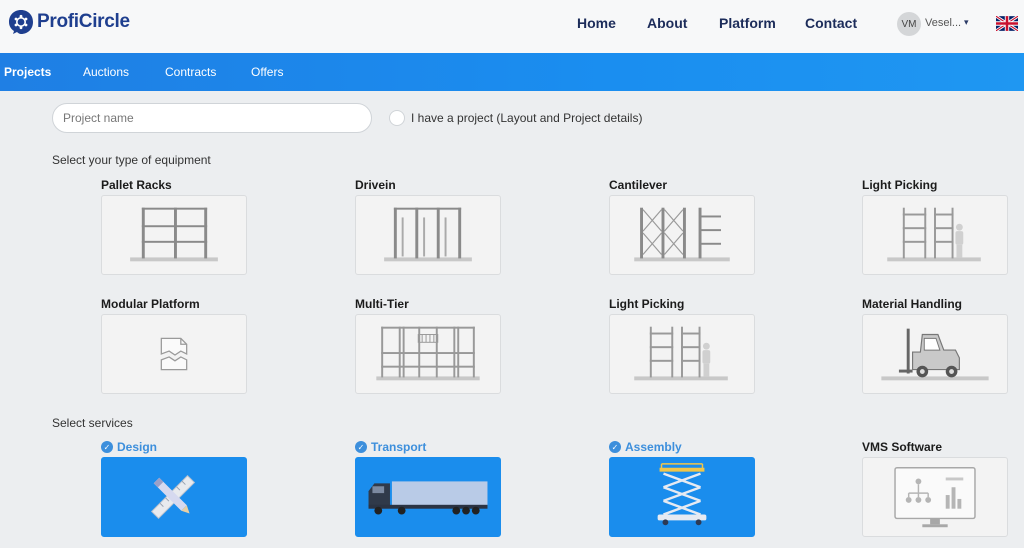 This screenshot has height=548, width=1024. I want to click on equipment-card-drivein, so click(428, 235).